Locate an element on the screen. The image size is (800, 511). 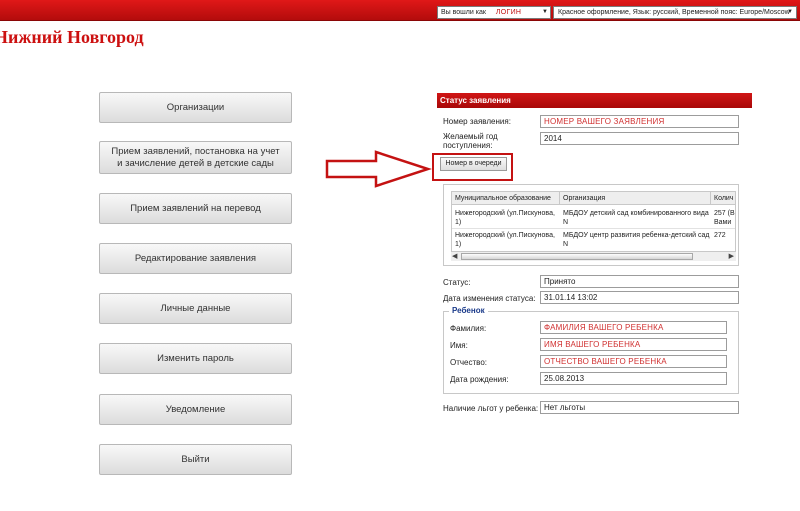
scroll-right-icon: ▶ is located at coordinates (731, 256).